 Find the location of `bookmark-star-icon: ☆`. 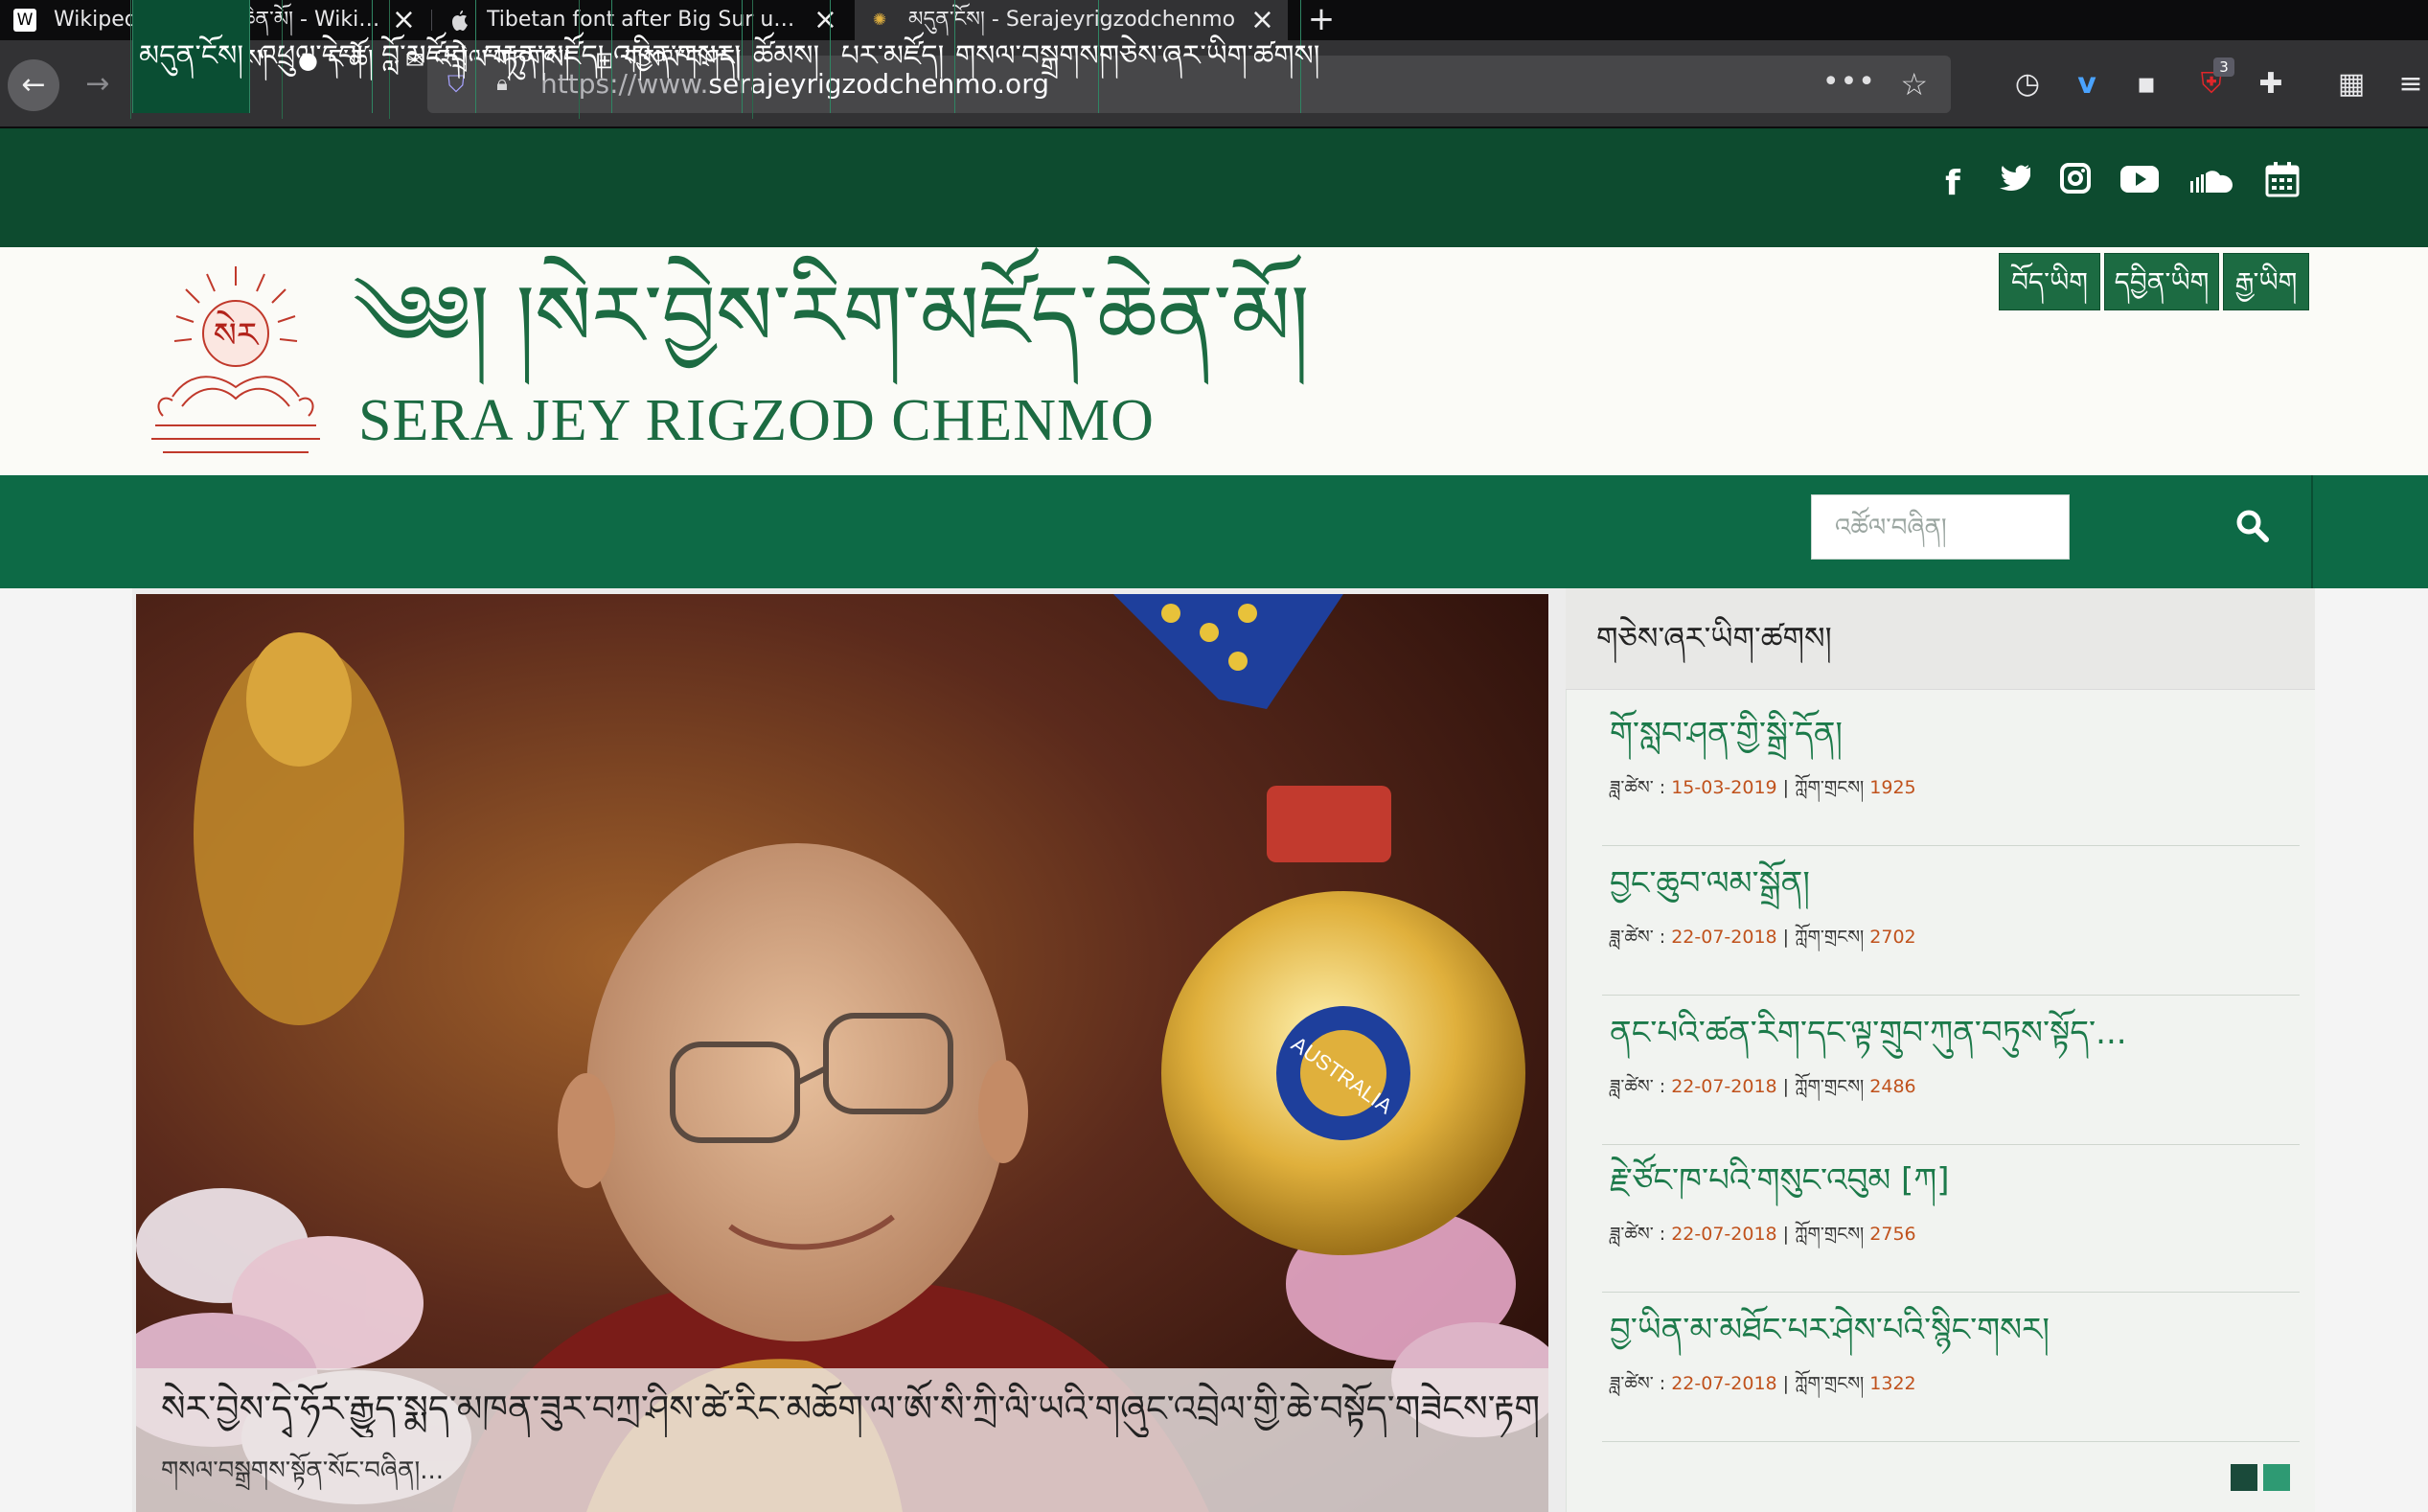

bookmark-star-icon: ☆ is located at coordinates (1914, 84).